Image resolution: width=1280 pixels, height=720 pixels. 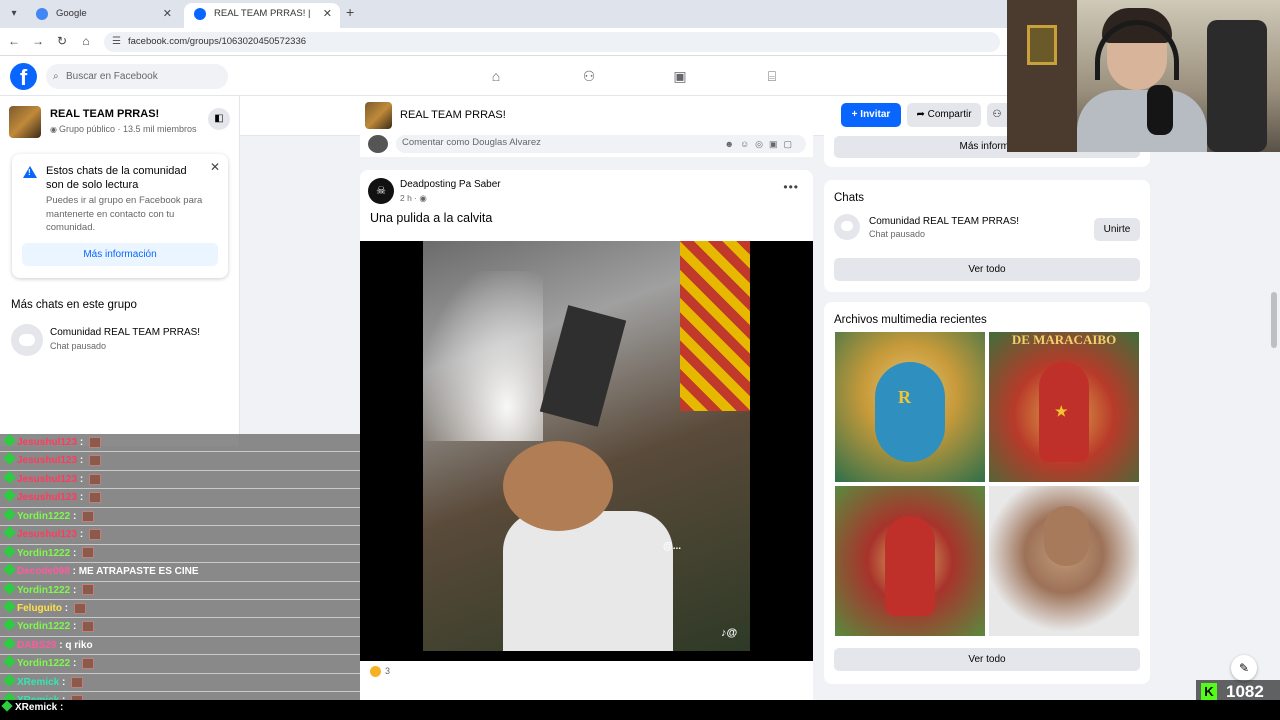 I want to click on chat-username: Feluguito, so click(x=39, y=608).